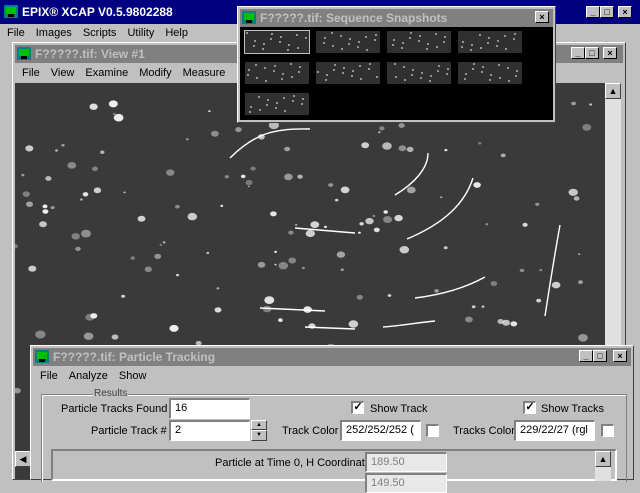 This screenshot has height=493, width=640. Describe the element at coordinates (399, 409) in the screenshot. I see `show-track-label: Show Track` at that location.